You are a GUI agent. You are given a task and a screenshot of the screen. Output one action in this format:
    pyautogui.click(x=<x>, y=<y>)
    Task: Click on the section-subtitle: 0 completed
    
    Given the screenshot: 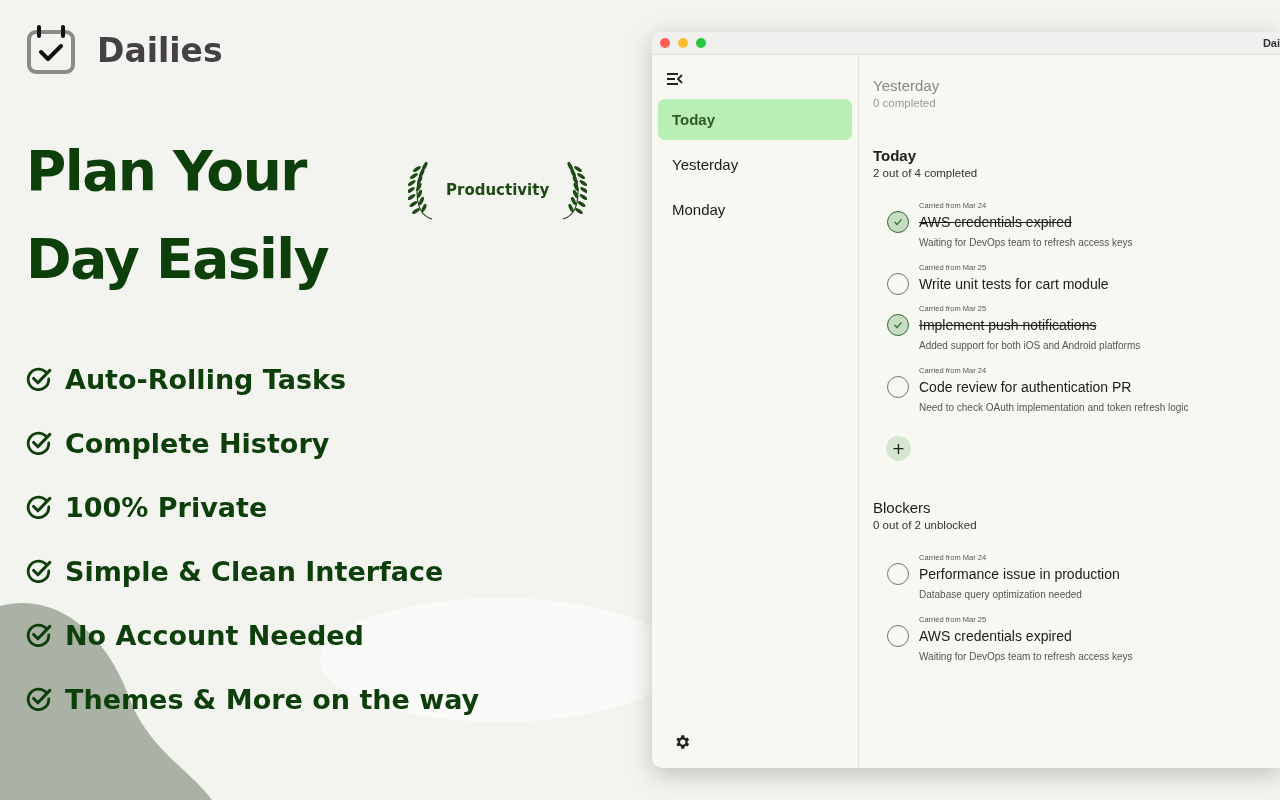 What is the action you would take?
    pyautogui.click(x=905, y=103)
    